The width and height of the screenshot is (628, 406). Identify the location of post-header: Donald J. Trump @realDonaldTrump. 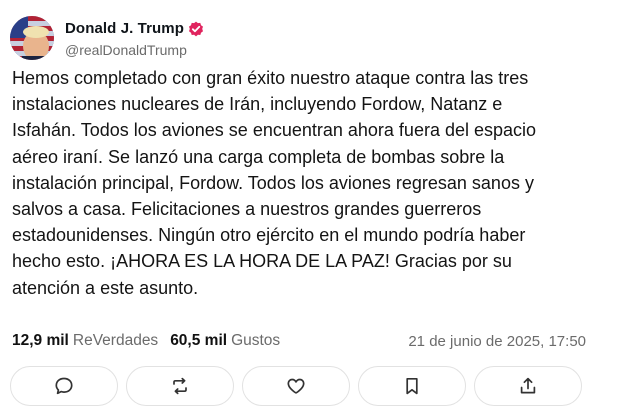
(107, 38).